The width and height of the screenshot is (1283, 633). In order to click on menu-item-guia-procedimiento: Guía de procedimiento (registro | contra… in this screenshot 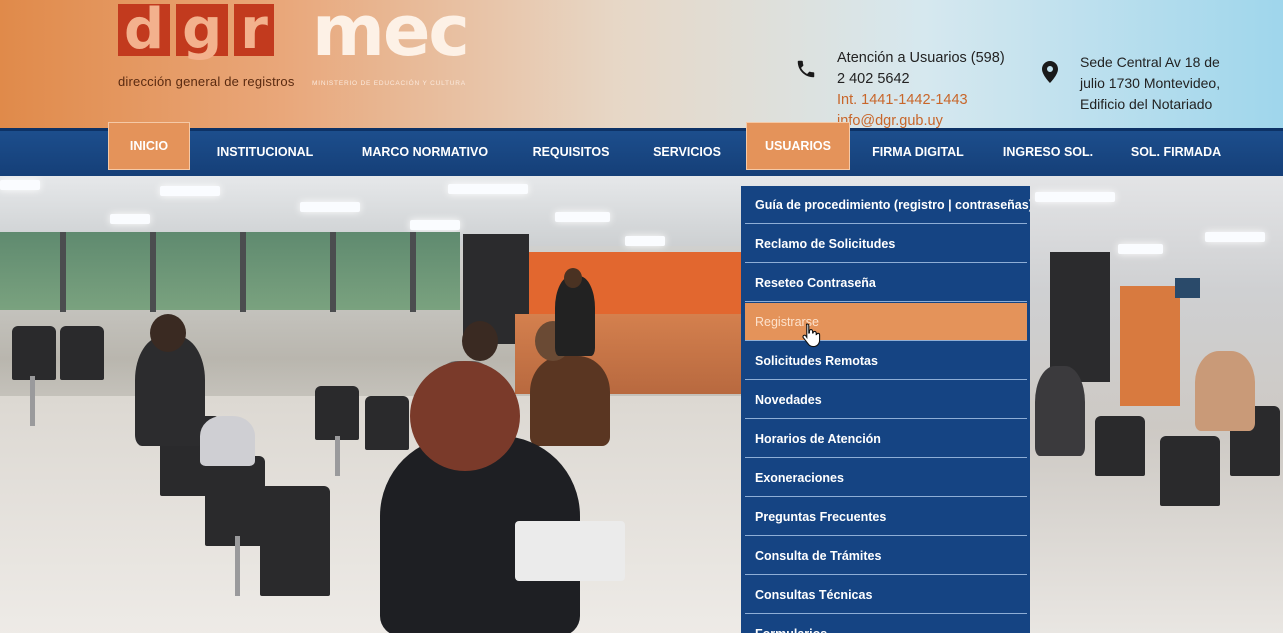, I will do `click(887, 205)`.